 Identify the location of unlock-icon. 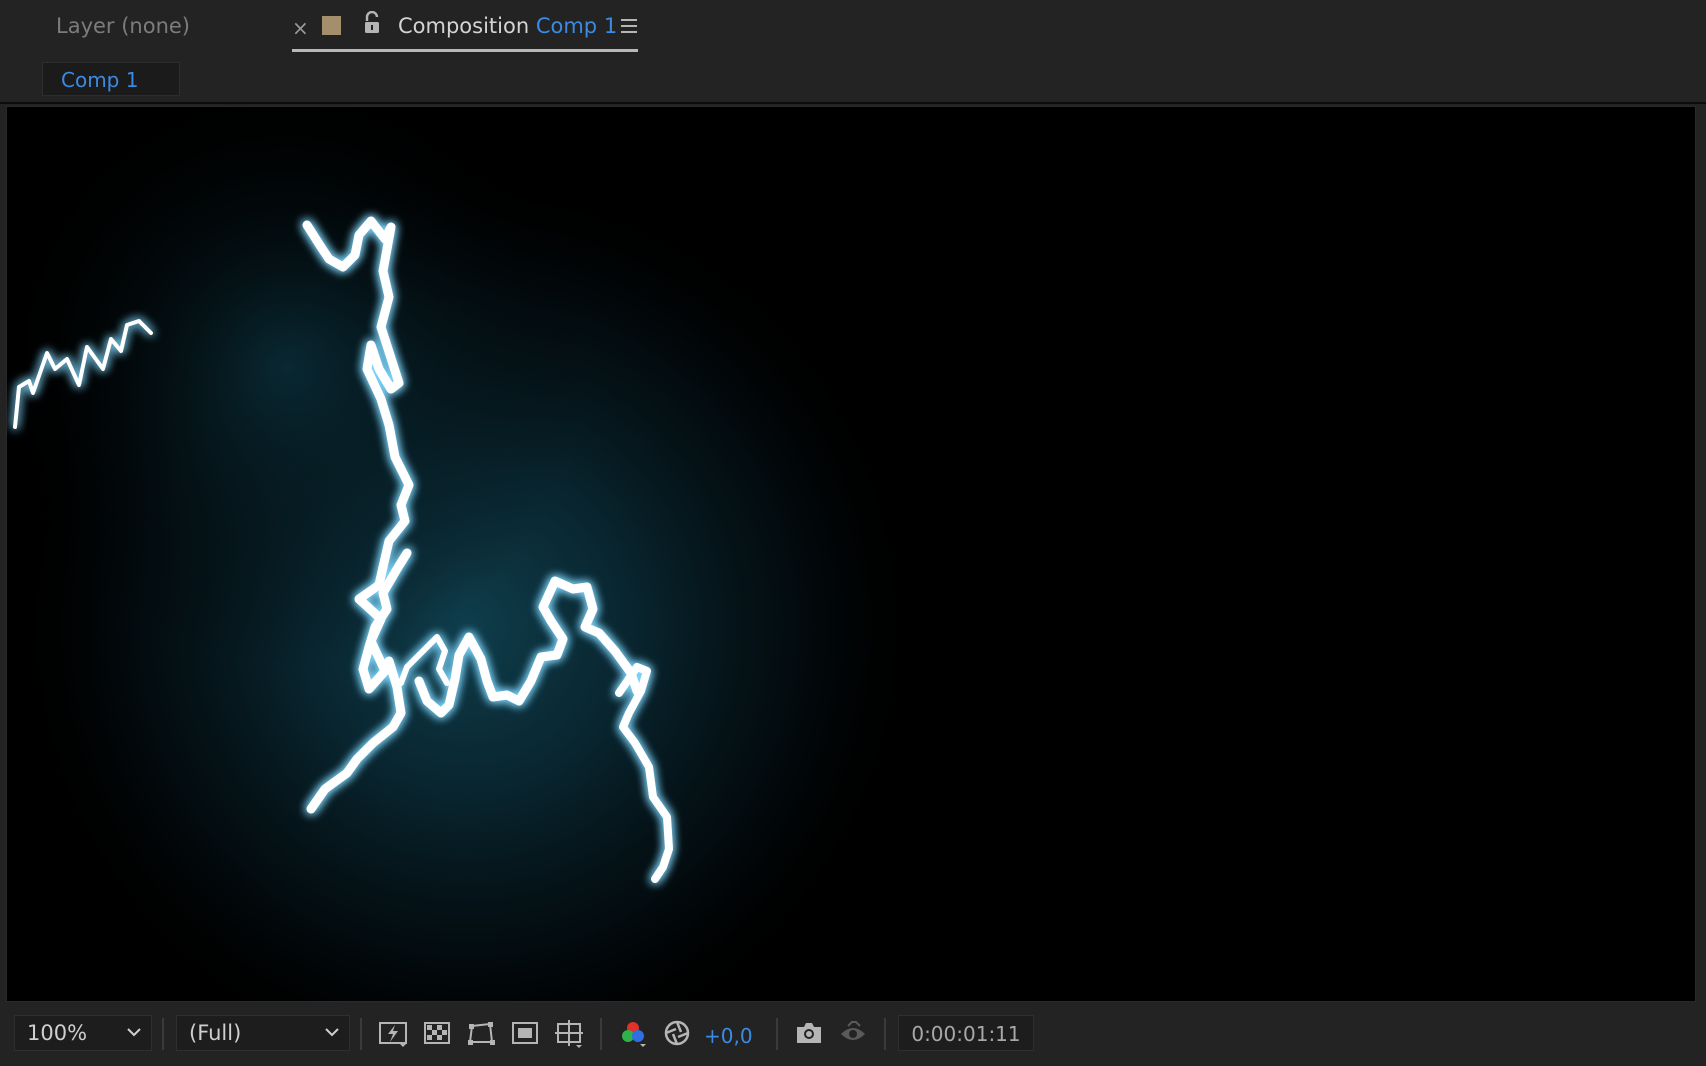
(372, 22).